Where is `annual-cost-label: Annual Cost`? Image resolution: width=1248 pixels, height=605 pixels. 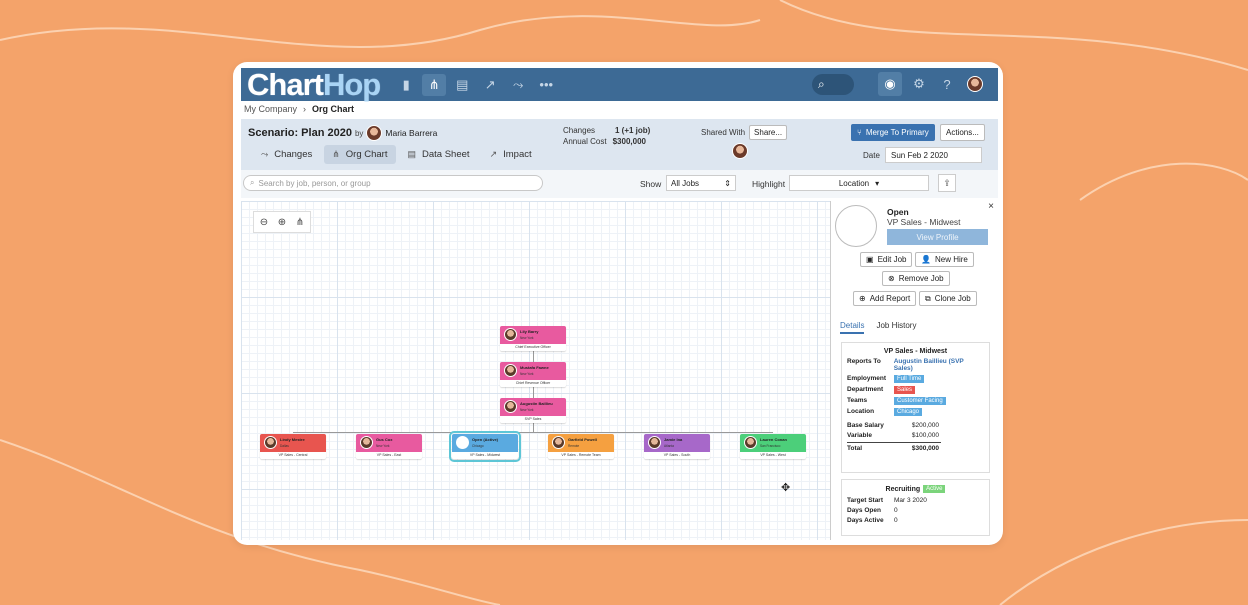
annual-cost-label: Annual Cost is located at coordinates (585, 141).